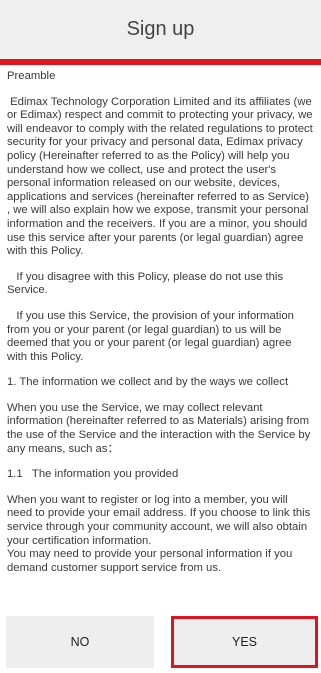 This screenshot has width=321, height=673. Describe the element at coordinates (160, 643) in the screenshot. I see `footer-actions: NO YES` at that location.